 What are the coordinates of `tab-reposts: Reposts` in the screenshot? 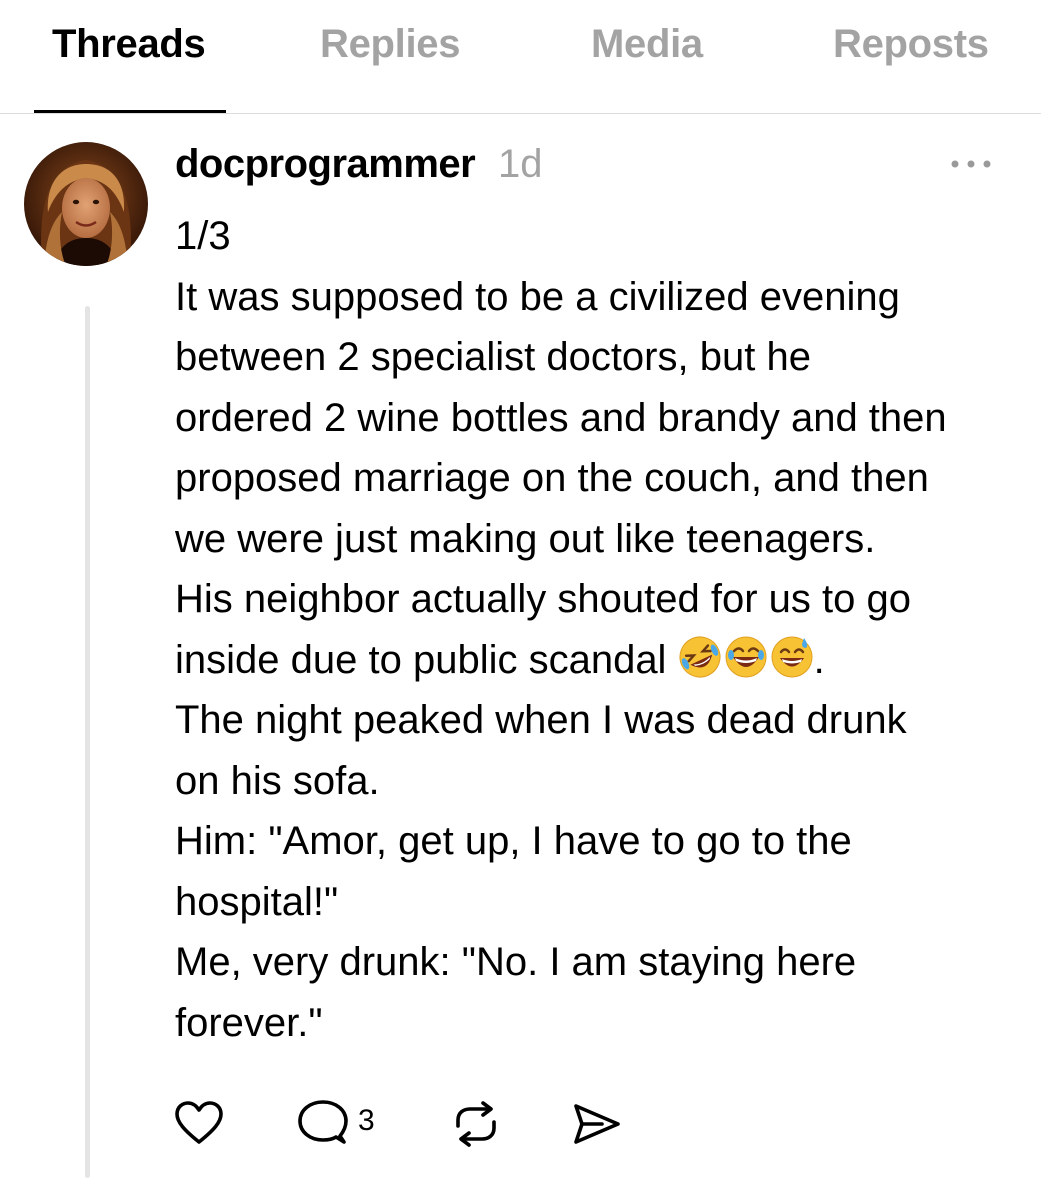 It's located at (911, 44).